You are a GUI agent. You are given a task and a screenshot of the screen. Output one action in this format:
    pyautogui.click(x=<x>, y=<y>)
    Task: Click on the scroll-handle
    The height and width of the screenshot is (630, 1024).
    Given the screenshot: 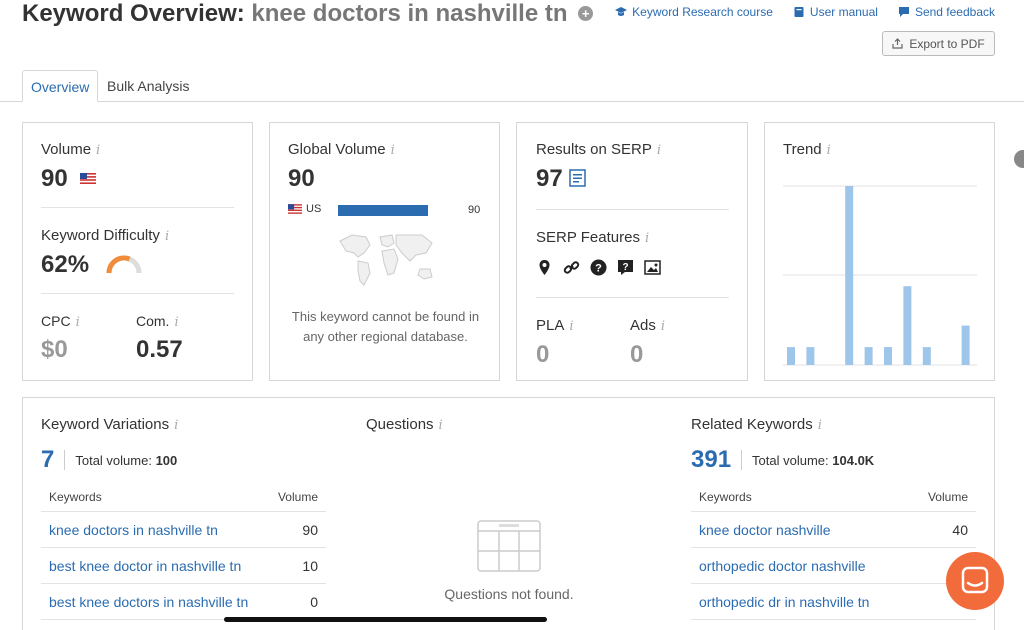 What is the action you would take?
    pyautogui.click(x=1019, y=159)
    